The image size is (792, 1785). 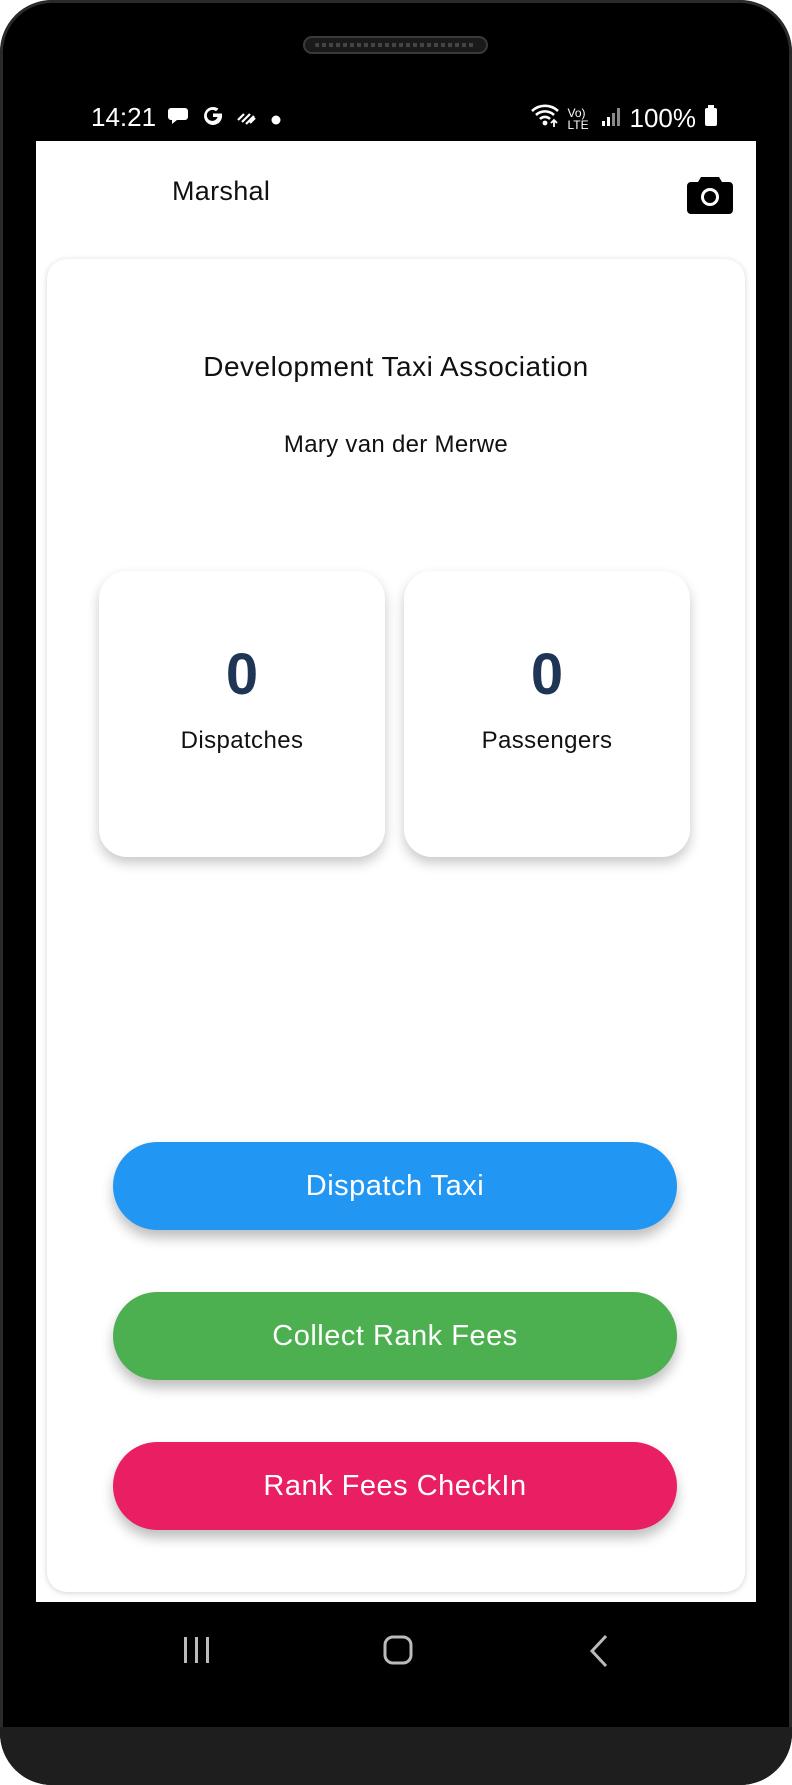 I want to click on home-icon, so click(x=398, y=1650).